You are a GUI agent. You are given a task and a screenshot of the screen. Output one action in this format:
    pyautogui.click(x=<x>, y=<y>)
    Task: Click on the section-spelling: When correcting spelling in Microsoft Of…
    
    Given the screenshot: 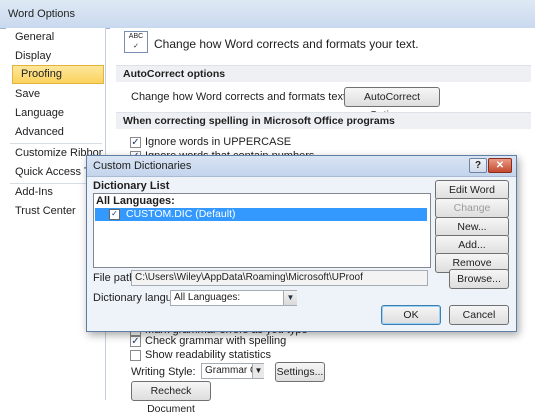 What is the action you would take?
    pyautogui.click(x=323, y=120)
    